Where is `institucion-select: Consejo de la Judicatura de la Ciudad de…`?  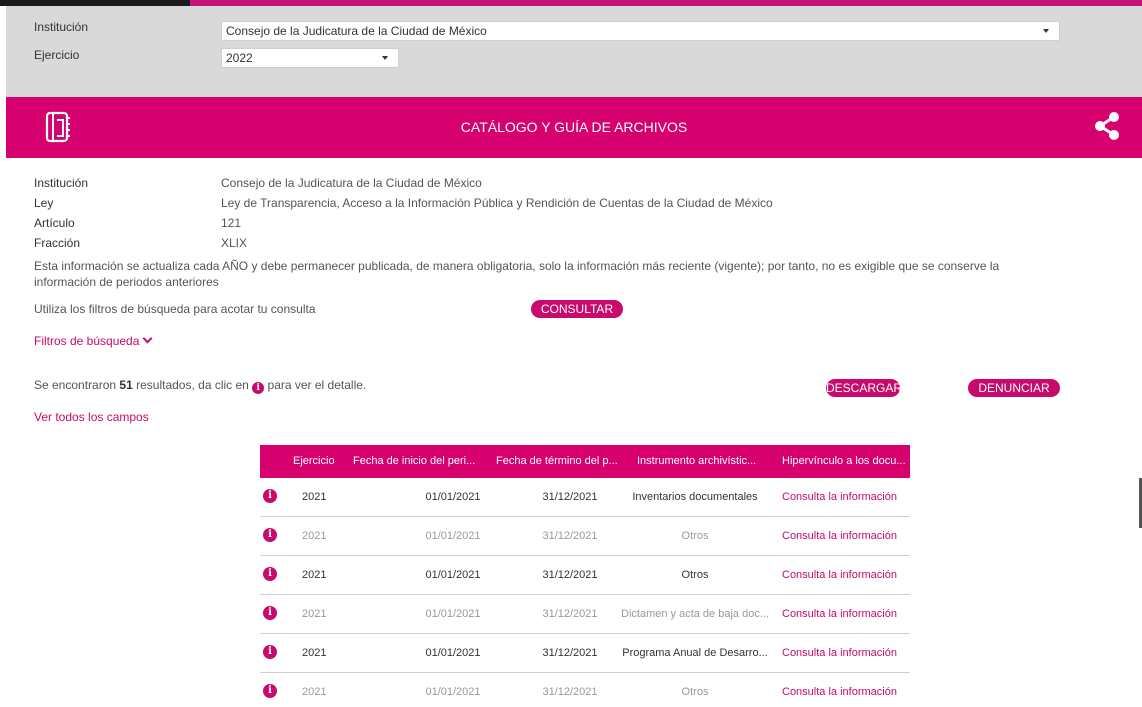 institucion-select: Consejo de la Judicatura de la Ciudad de… is located at coordinates (640, 31).